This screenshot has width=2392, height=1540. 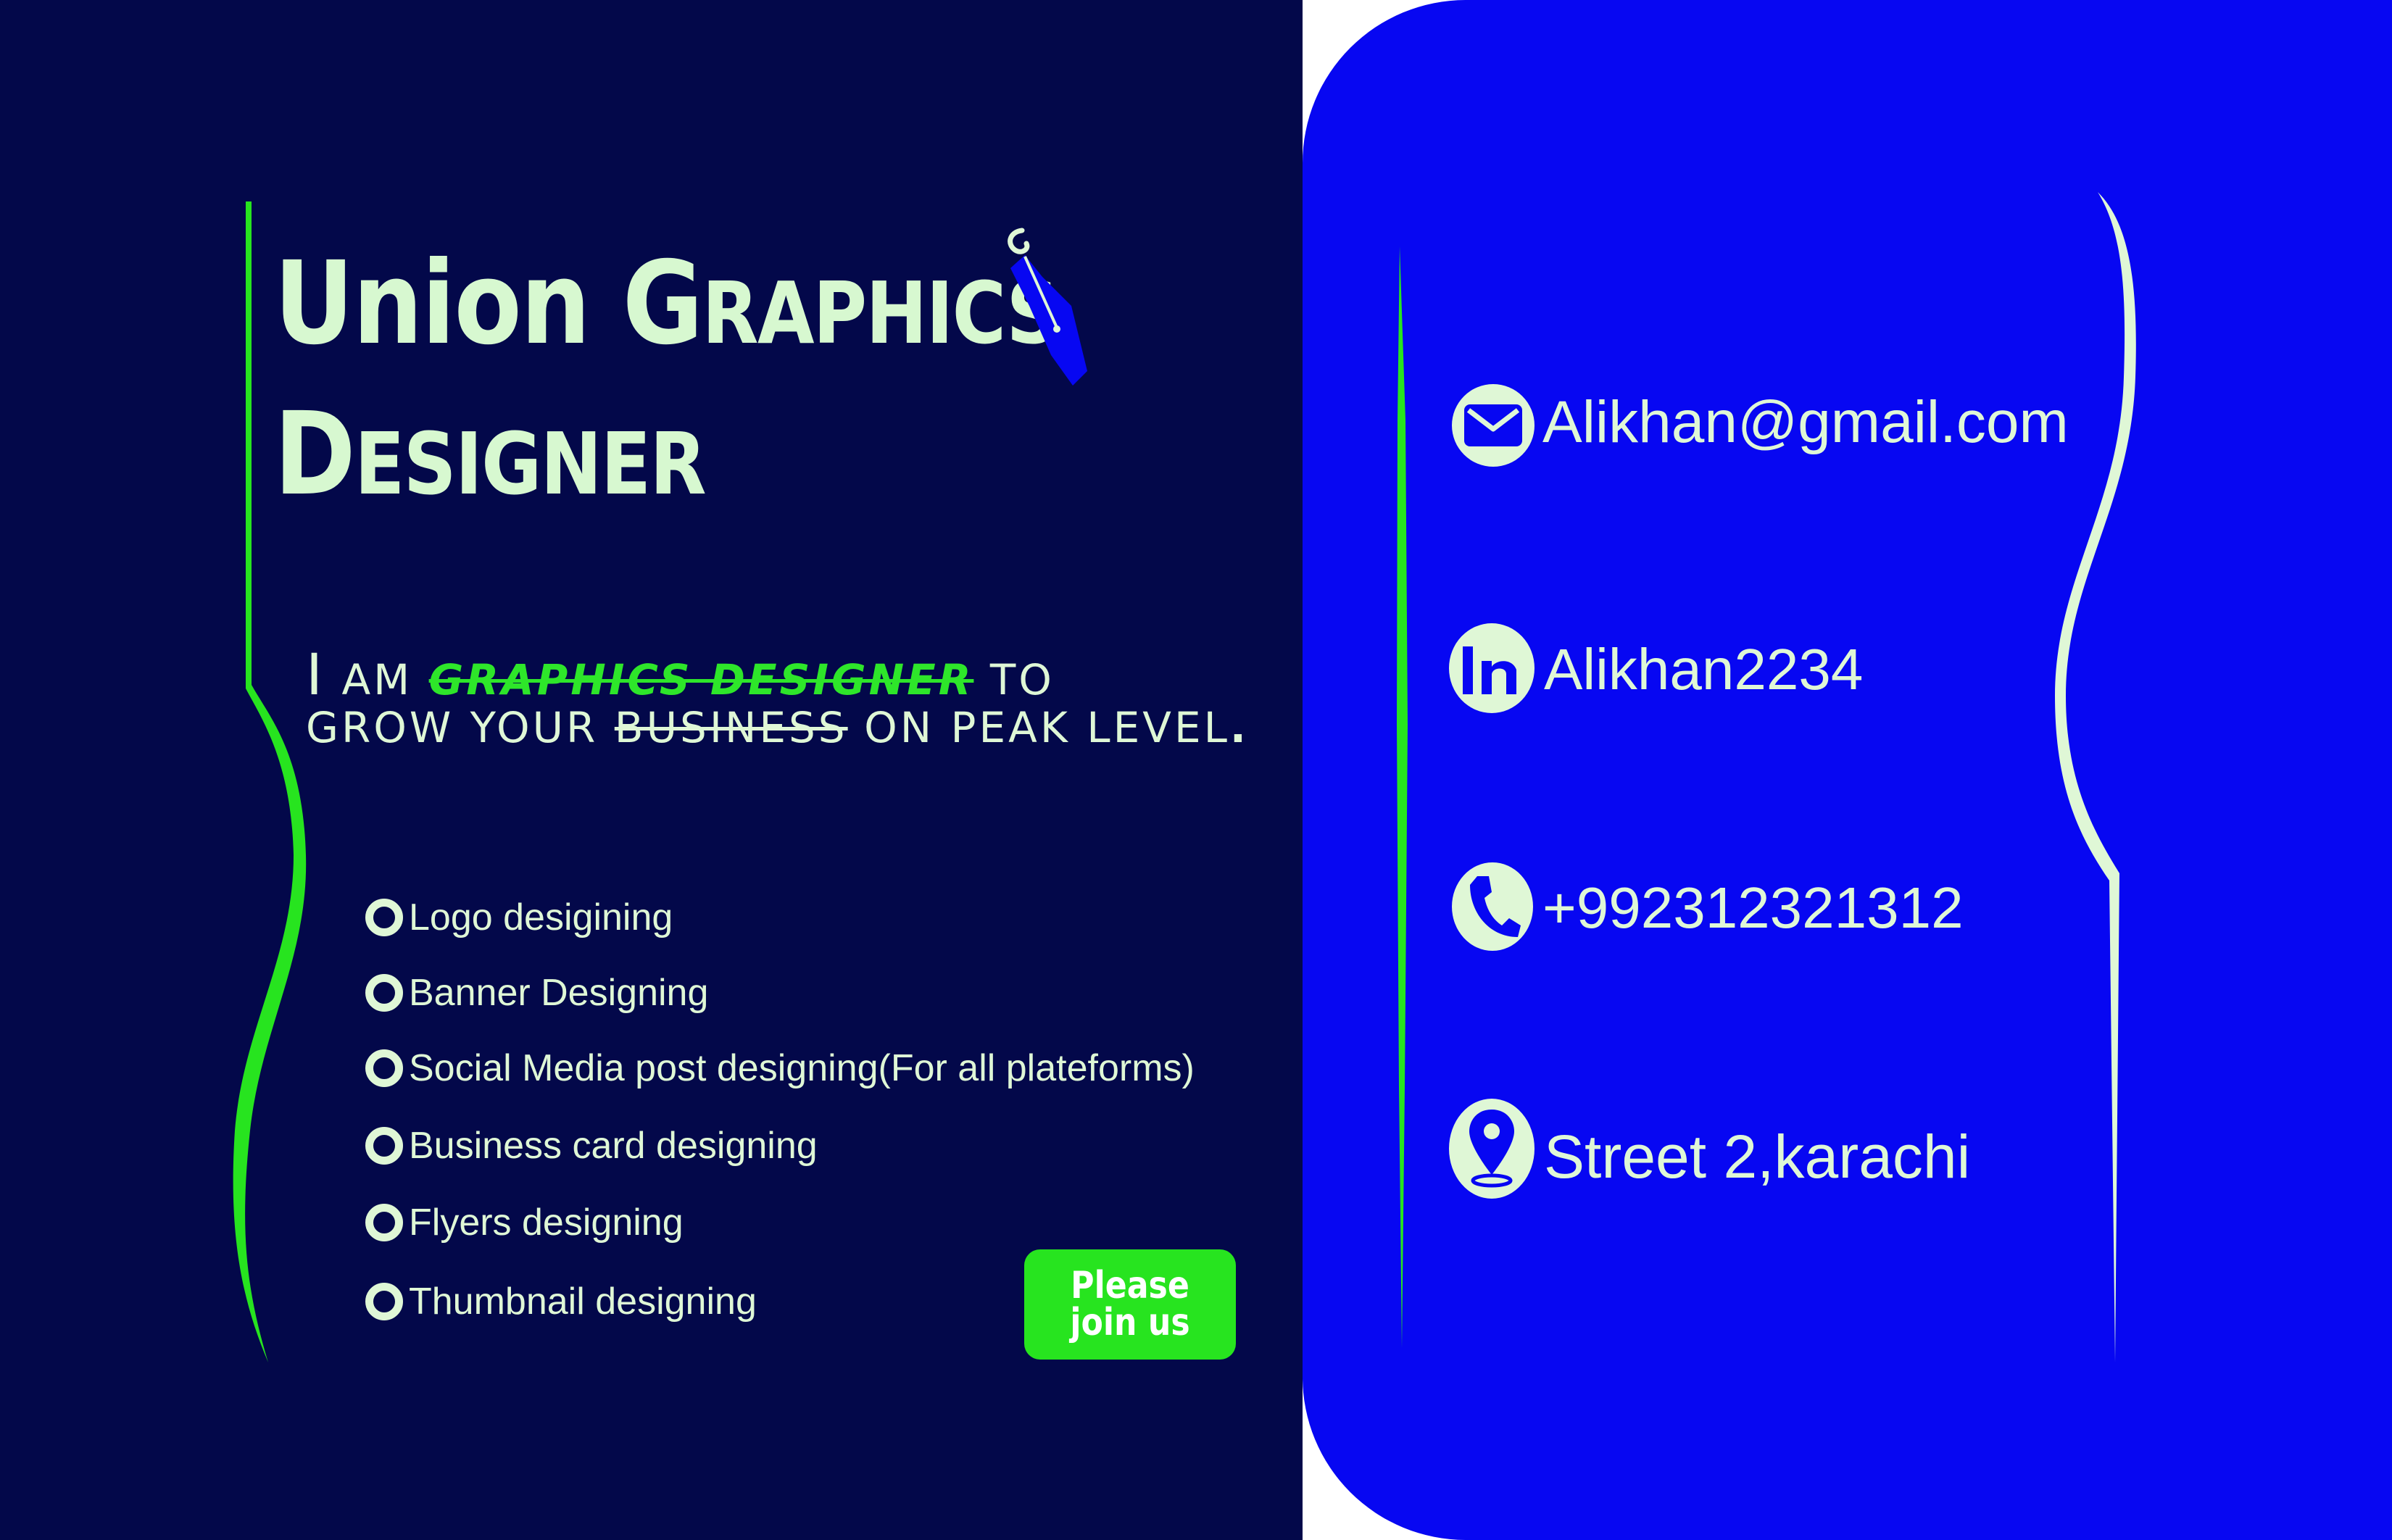 I want to click on service-label: Thumbnail designing, so click(x=583, y=1302).